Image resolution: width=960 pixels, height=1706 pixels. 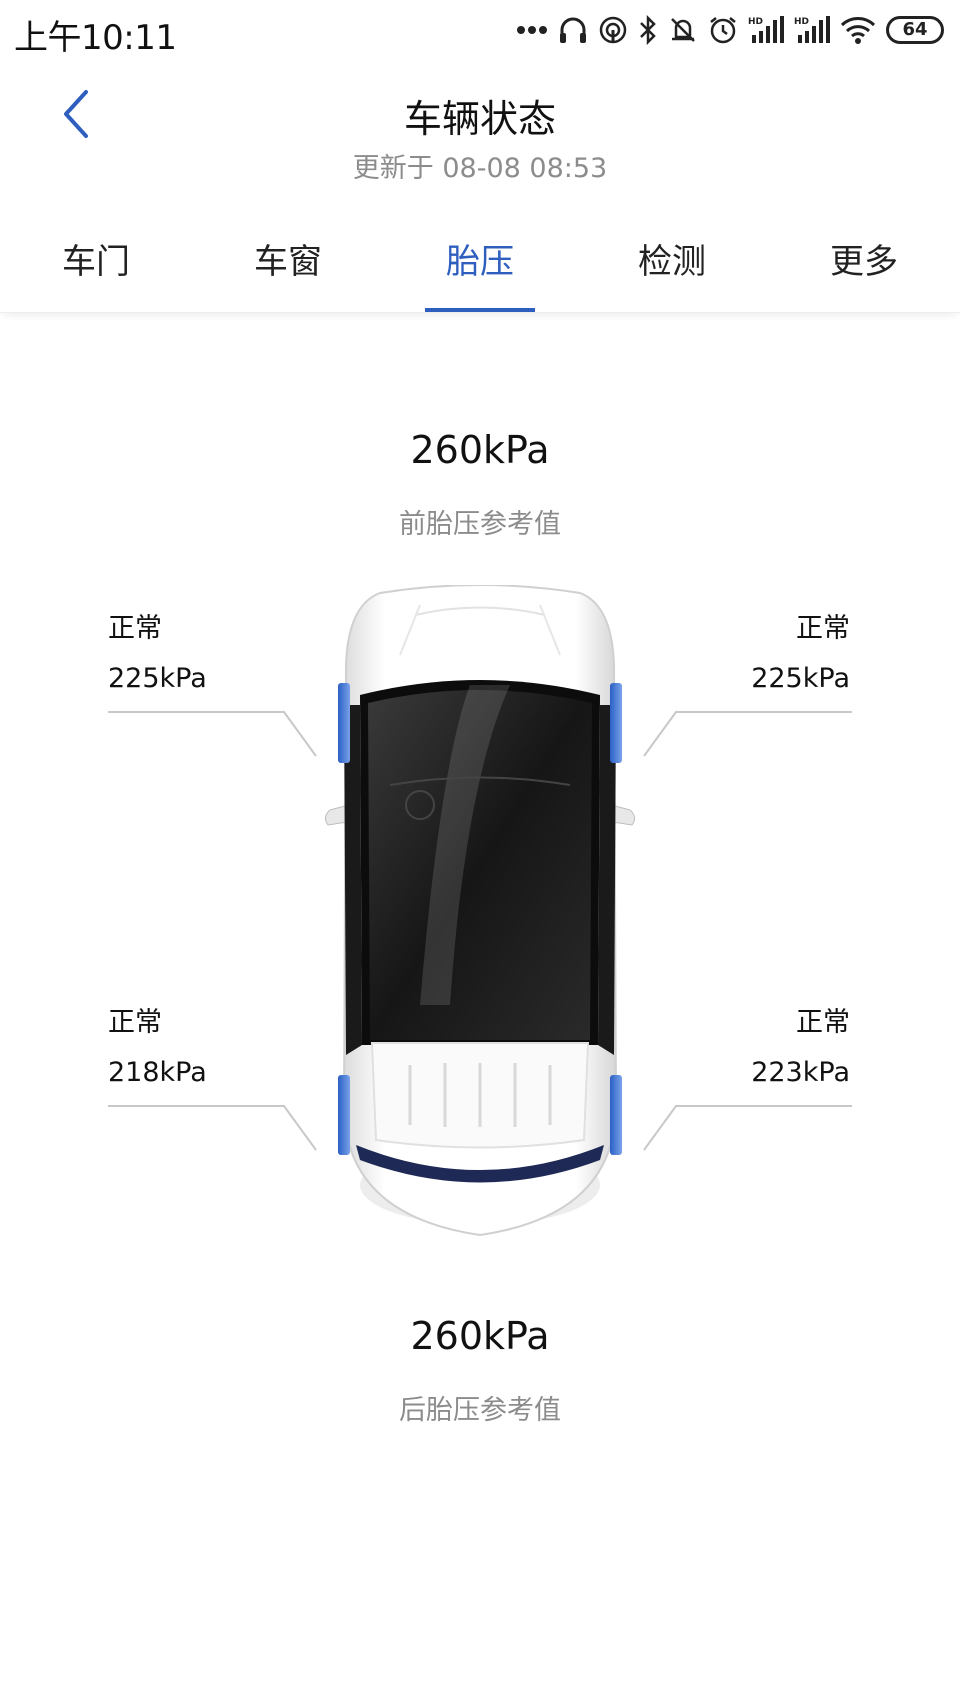 I want to click on status-time: 上午10:11, so click(x=95, y=38).